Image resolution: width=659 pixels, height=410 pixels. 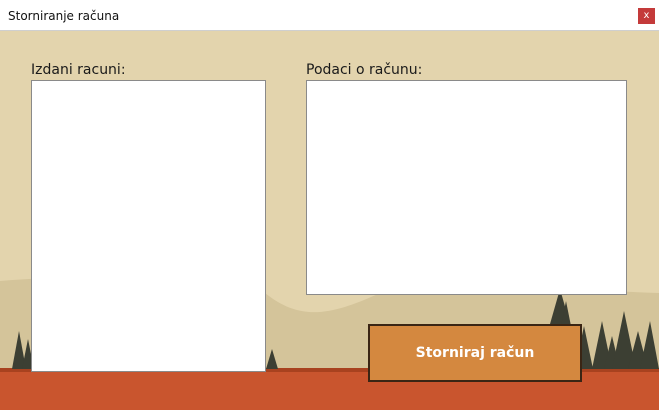 I want to click on invoice-details-label: Podaci o računu:, so click(x=364, y=70).